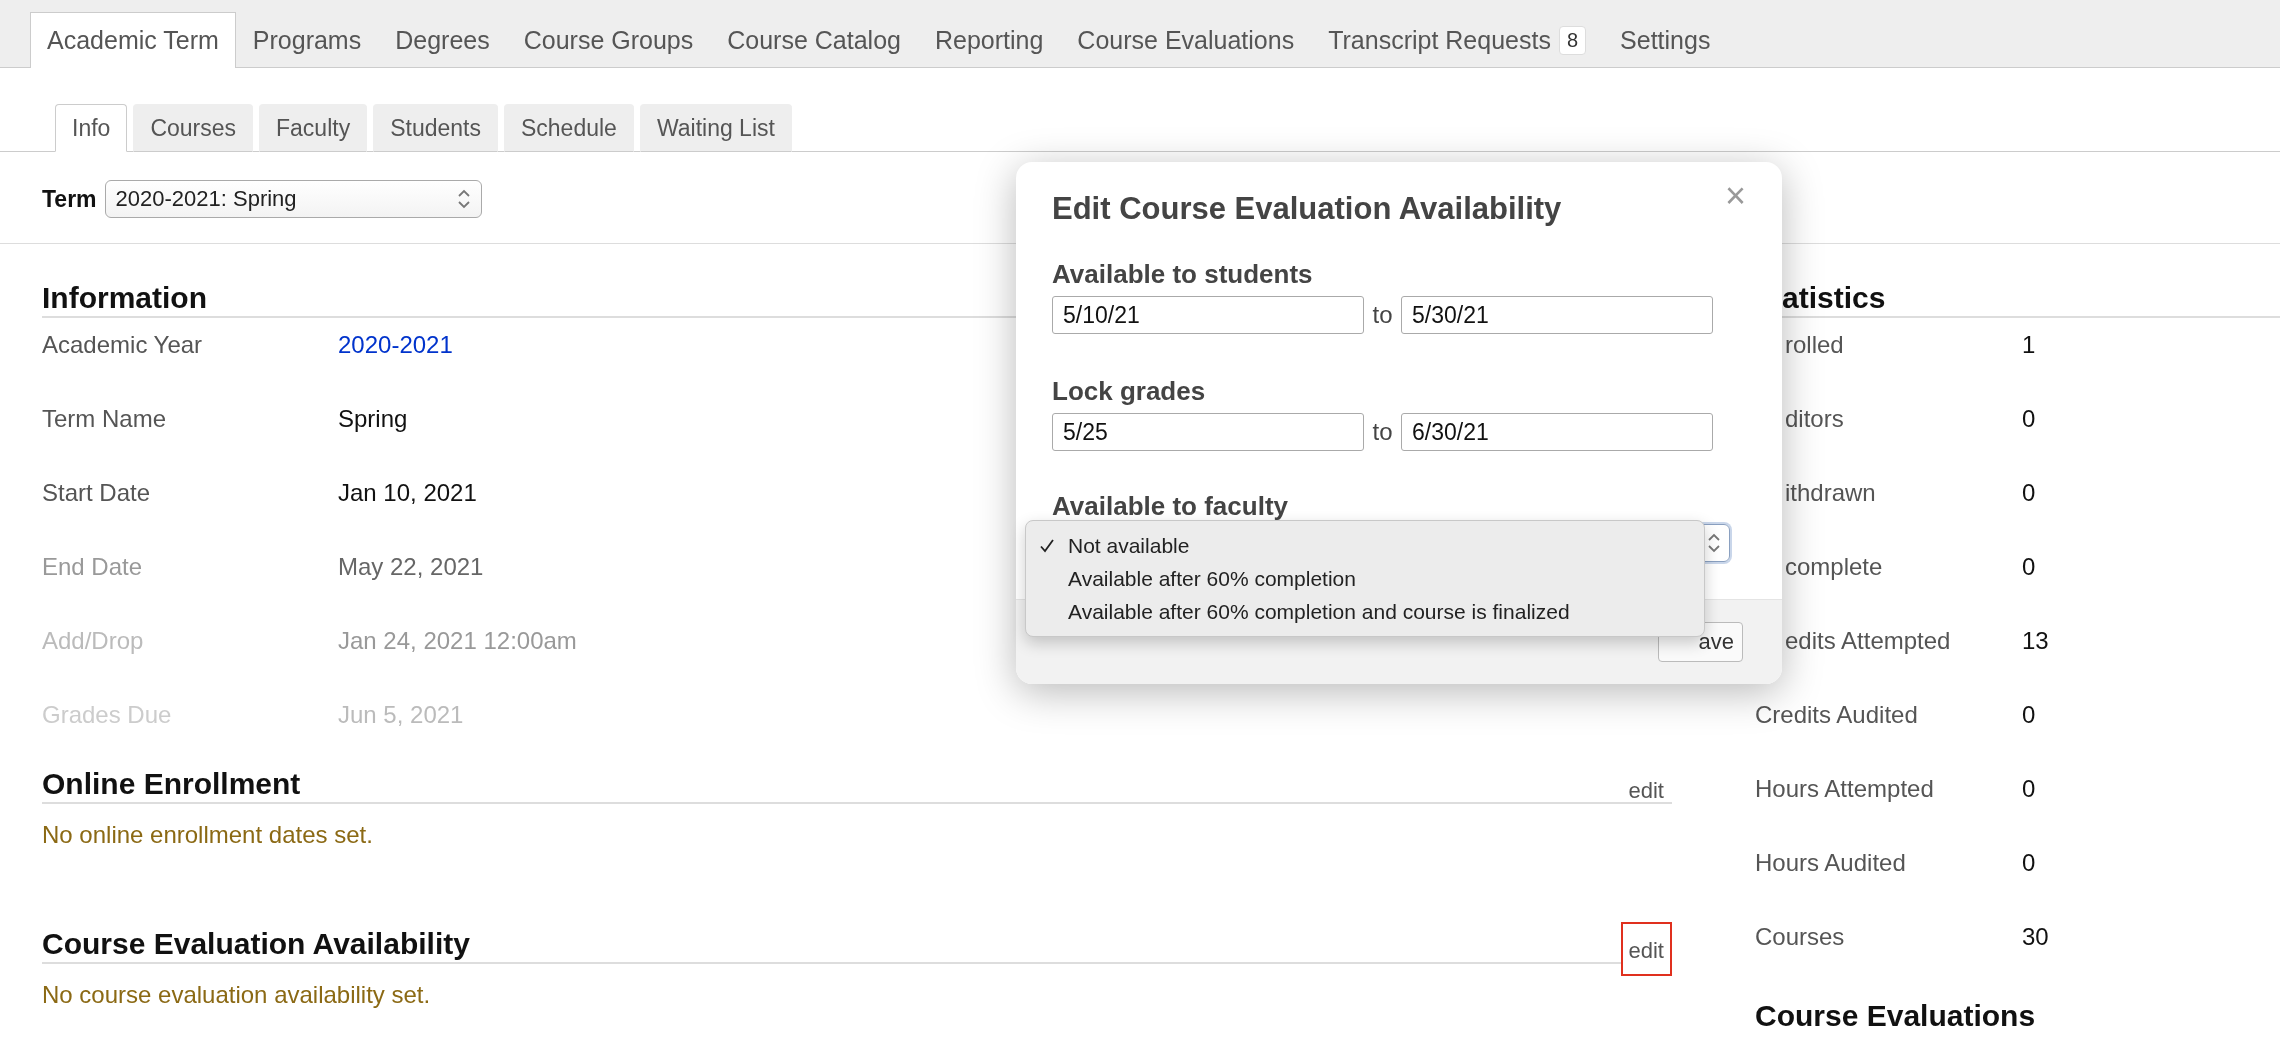 The height and width of the screenshot is (1037, 2280). I want to click on field-value: Spring, so click(373, 419).